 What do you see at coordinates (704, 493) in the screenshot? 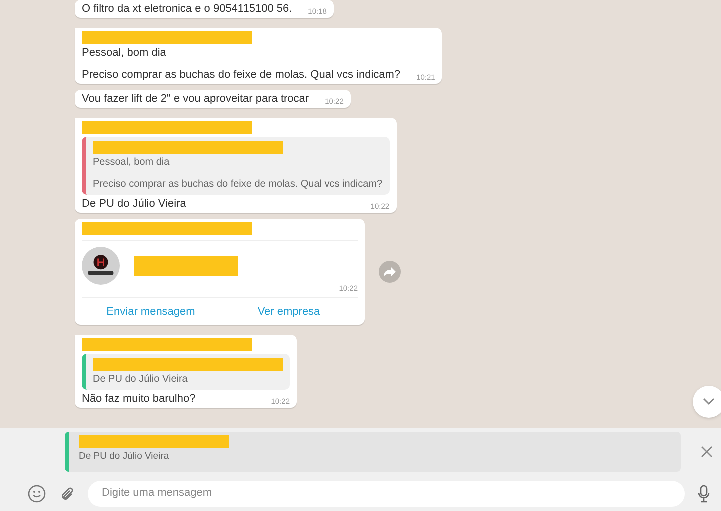
I see `microphone-icon` at bounding box center [704, 493].